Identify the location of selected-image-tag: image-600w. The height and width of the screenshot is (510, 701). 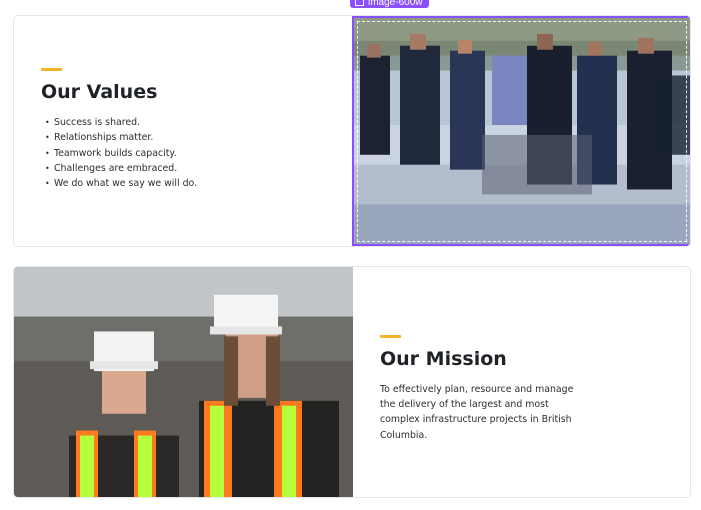
(390, 4).